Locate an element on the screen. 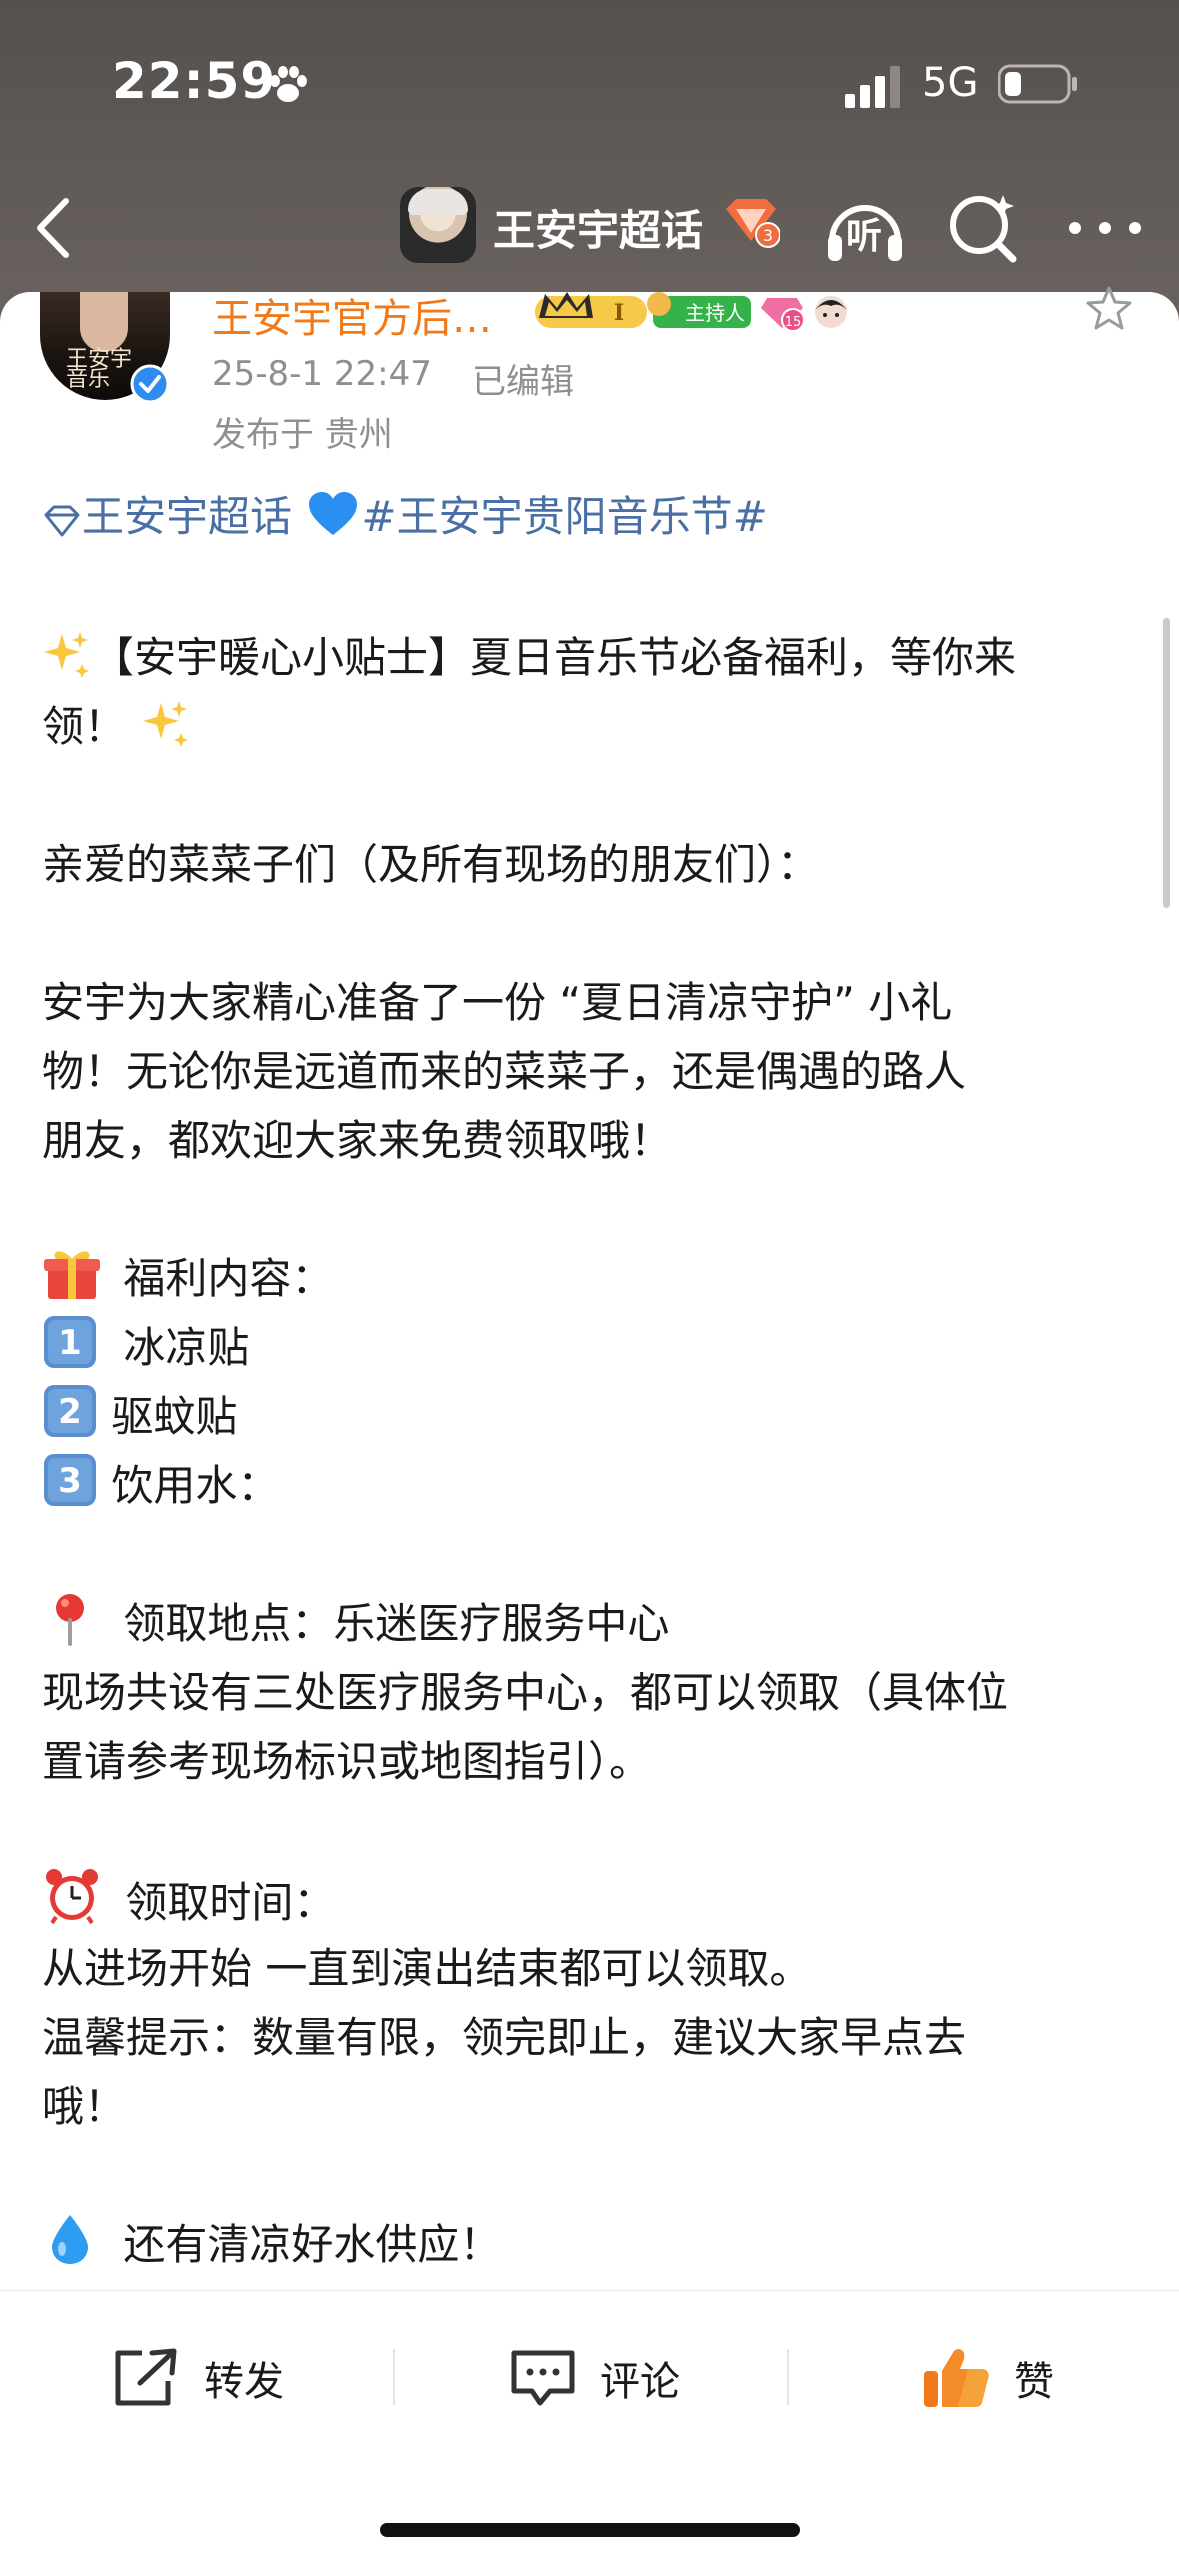 This screenshot has height=2557, width=1179. benefit-item-1: 1 冰凉贴 is located at coordinates (592, 1347).